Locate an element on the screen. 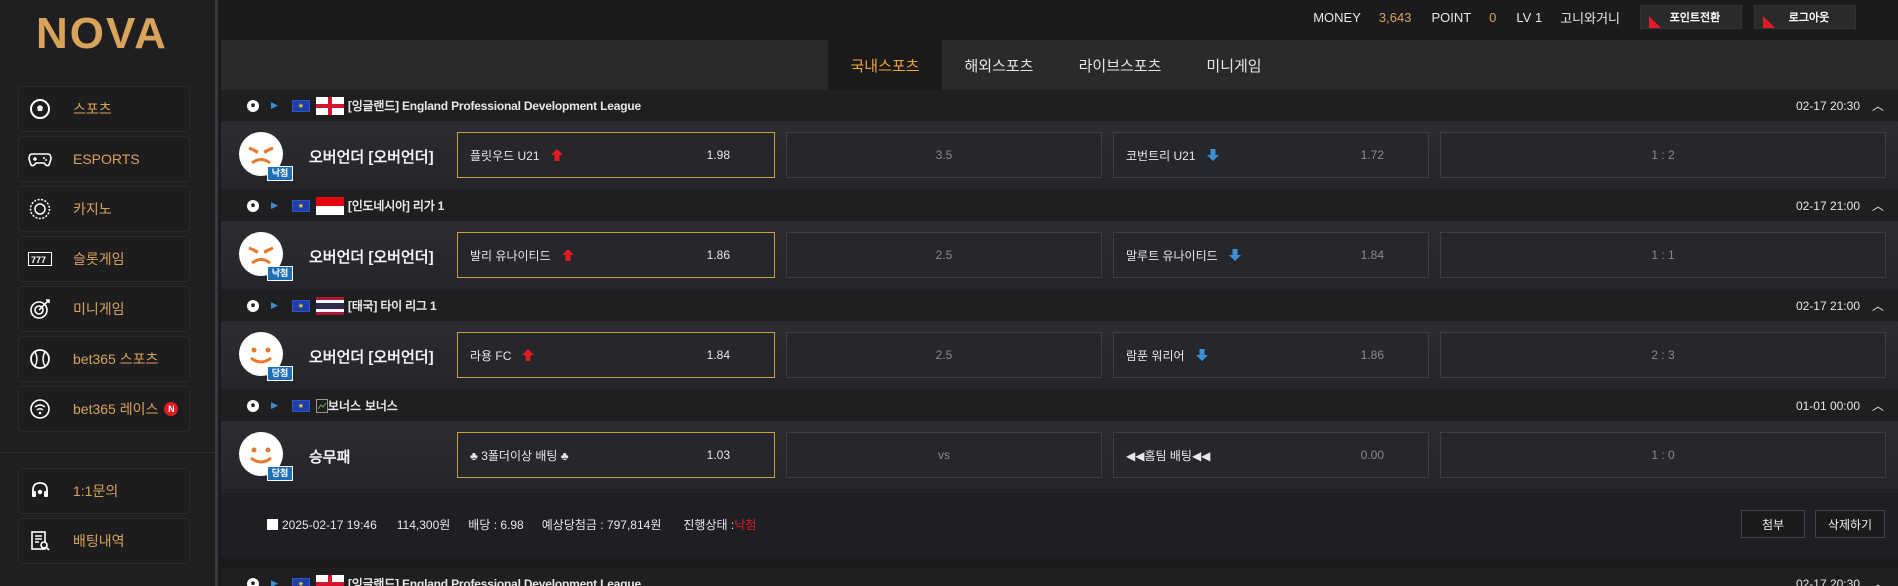 The width and height of the screenshot is (1898, 586). league-header: ▶ ★ [인도네시아] 리가 1 02-17 21:00 ︿ is located at coordinates (1059, 206).